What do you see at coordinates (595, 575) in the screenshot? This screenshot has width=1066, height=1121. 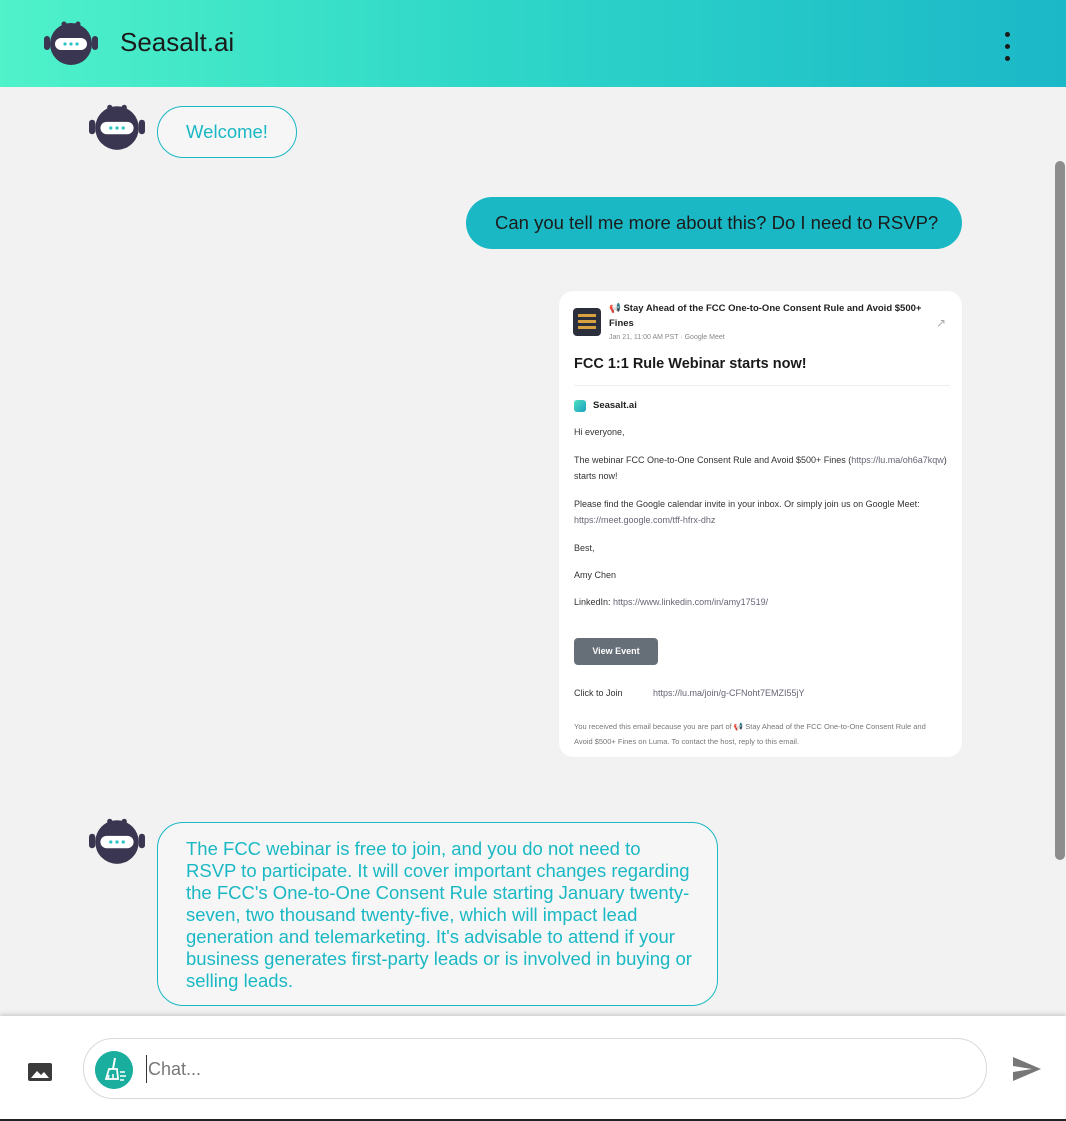 I see `email-signer: Amy Chen` at bounding box center [595, 575].